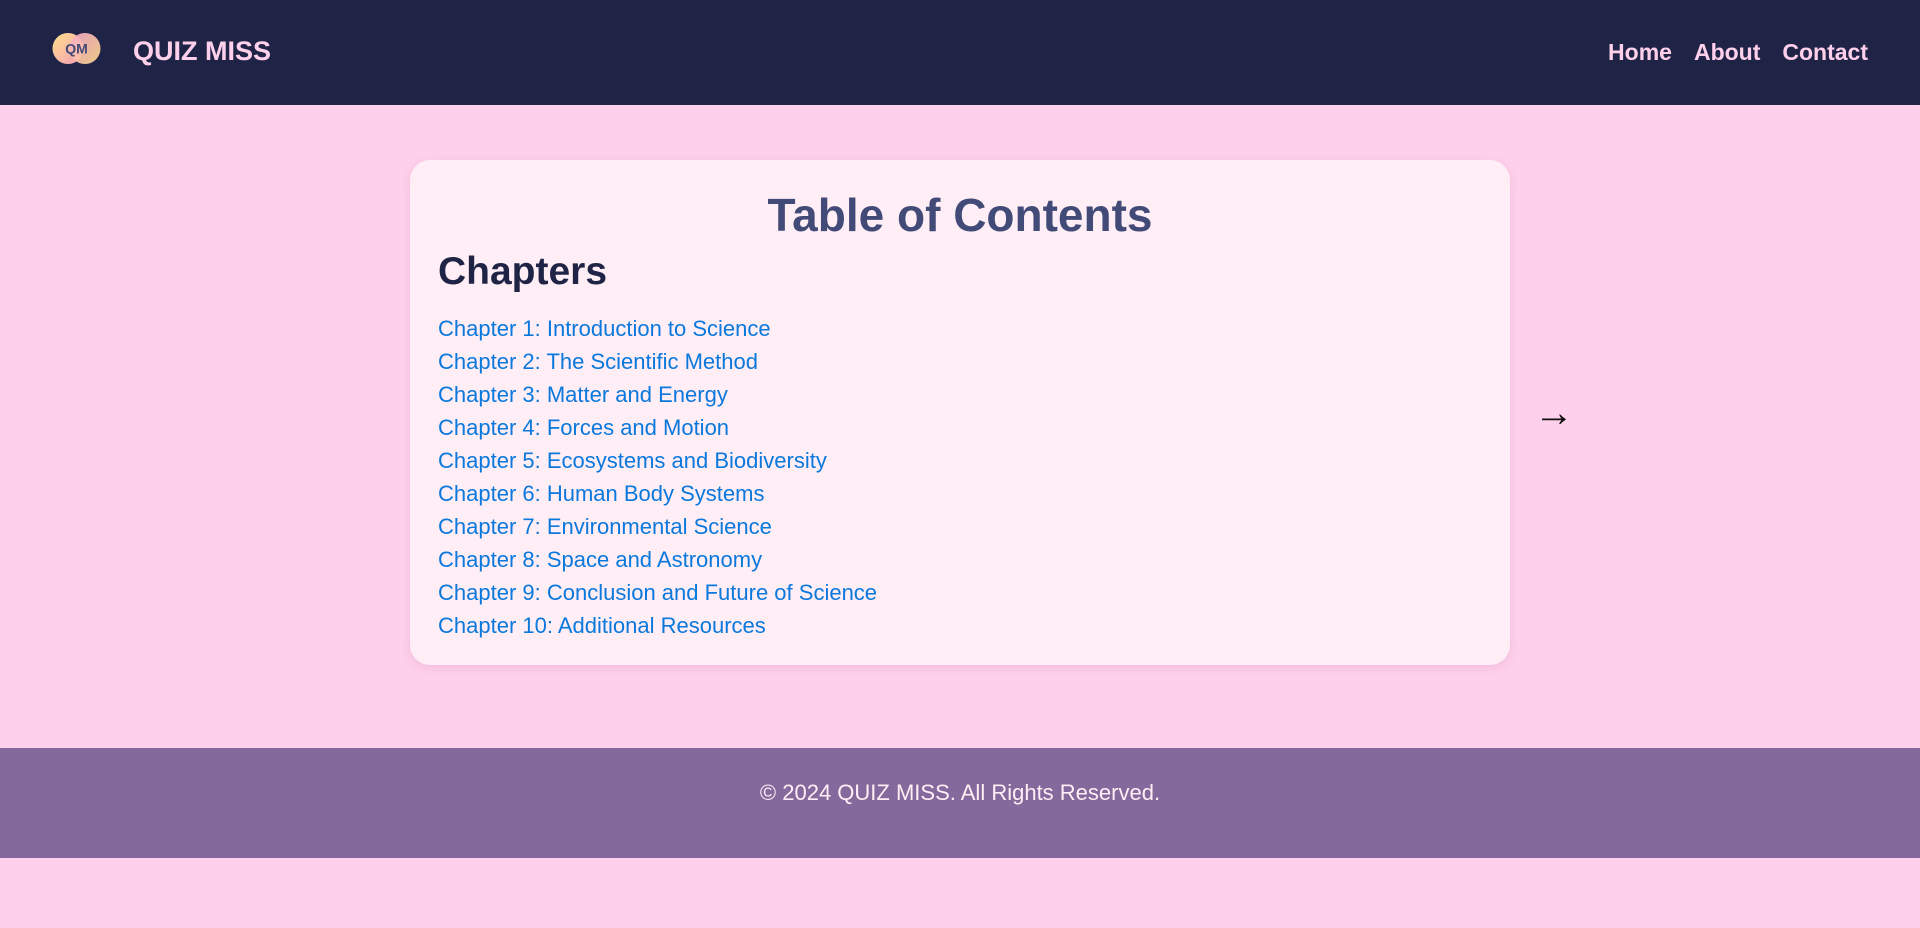  I want to click on list-item: Chapter 1: Introduction to Science, so click(657, 328).